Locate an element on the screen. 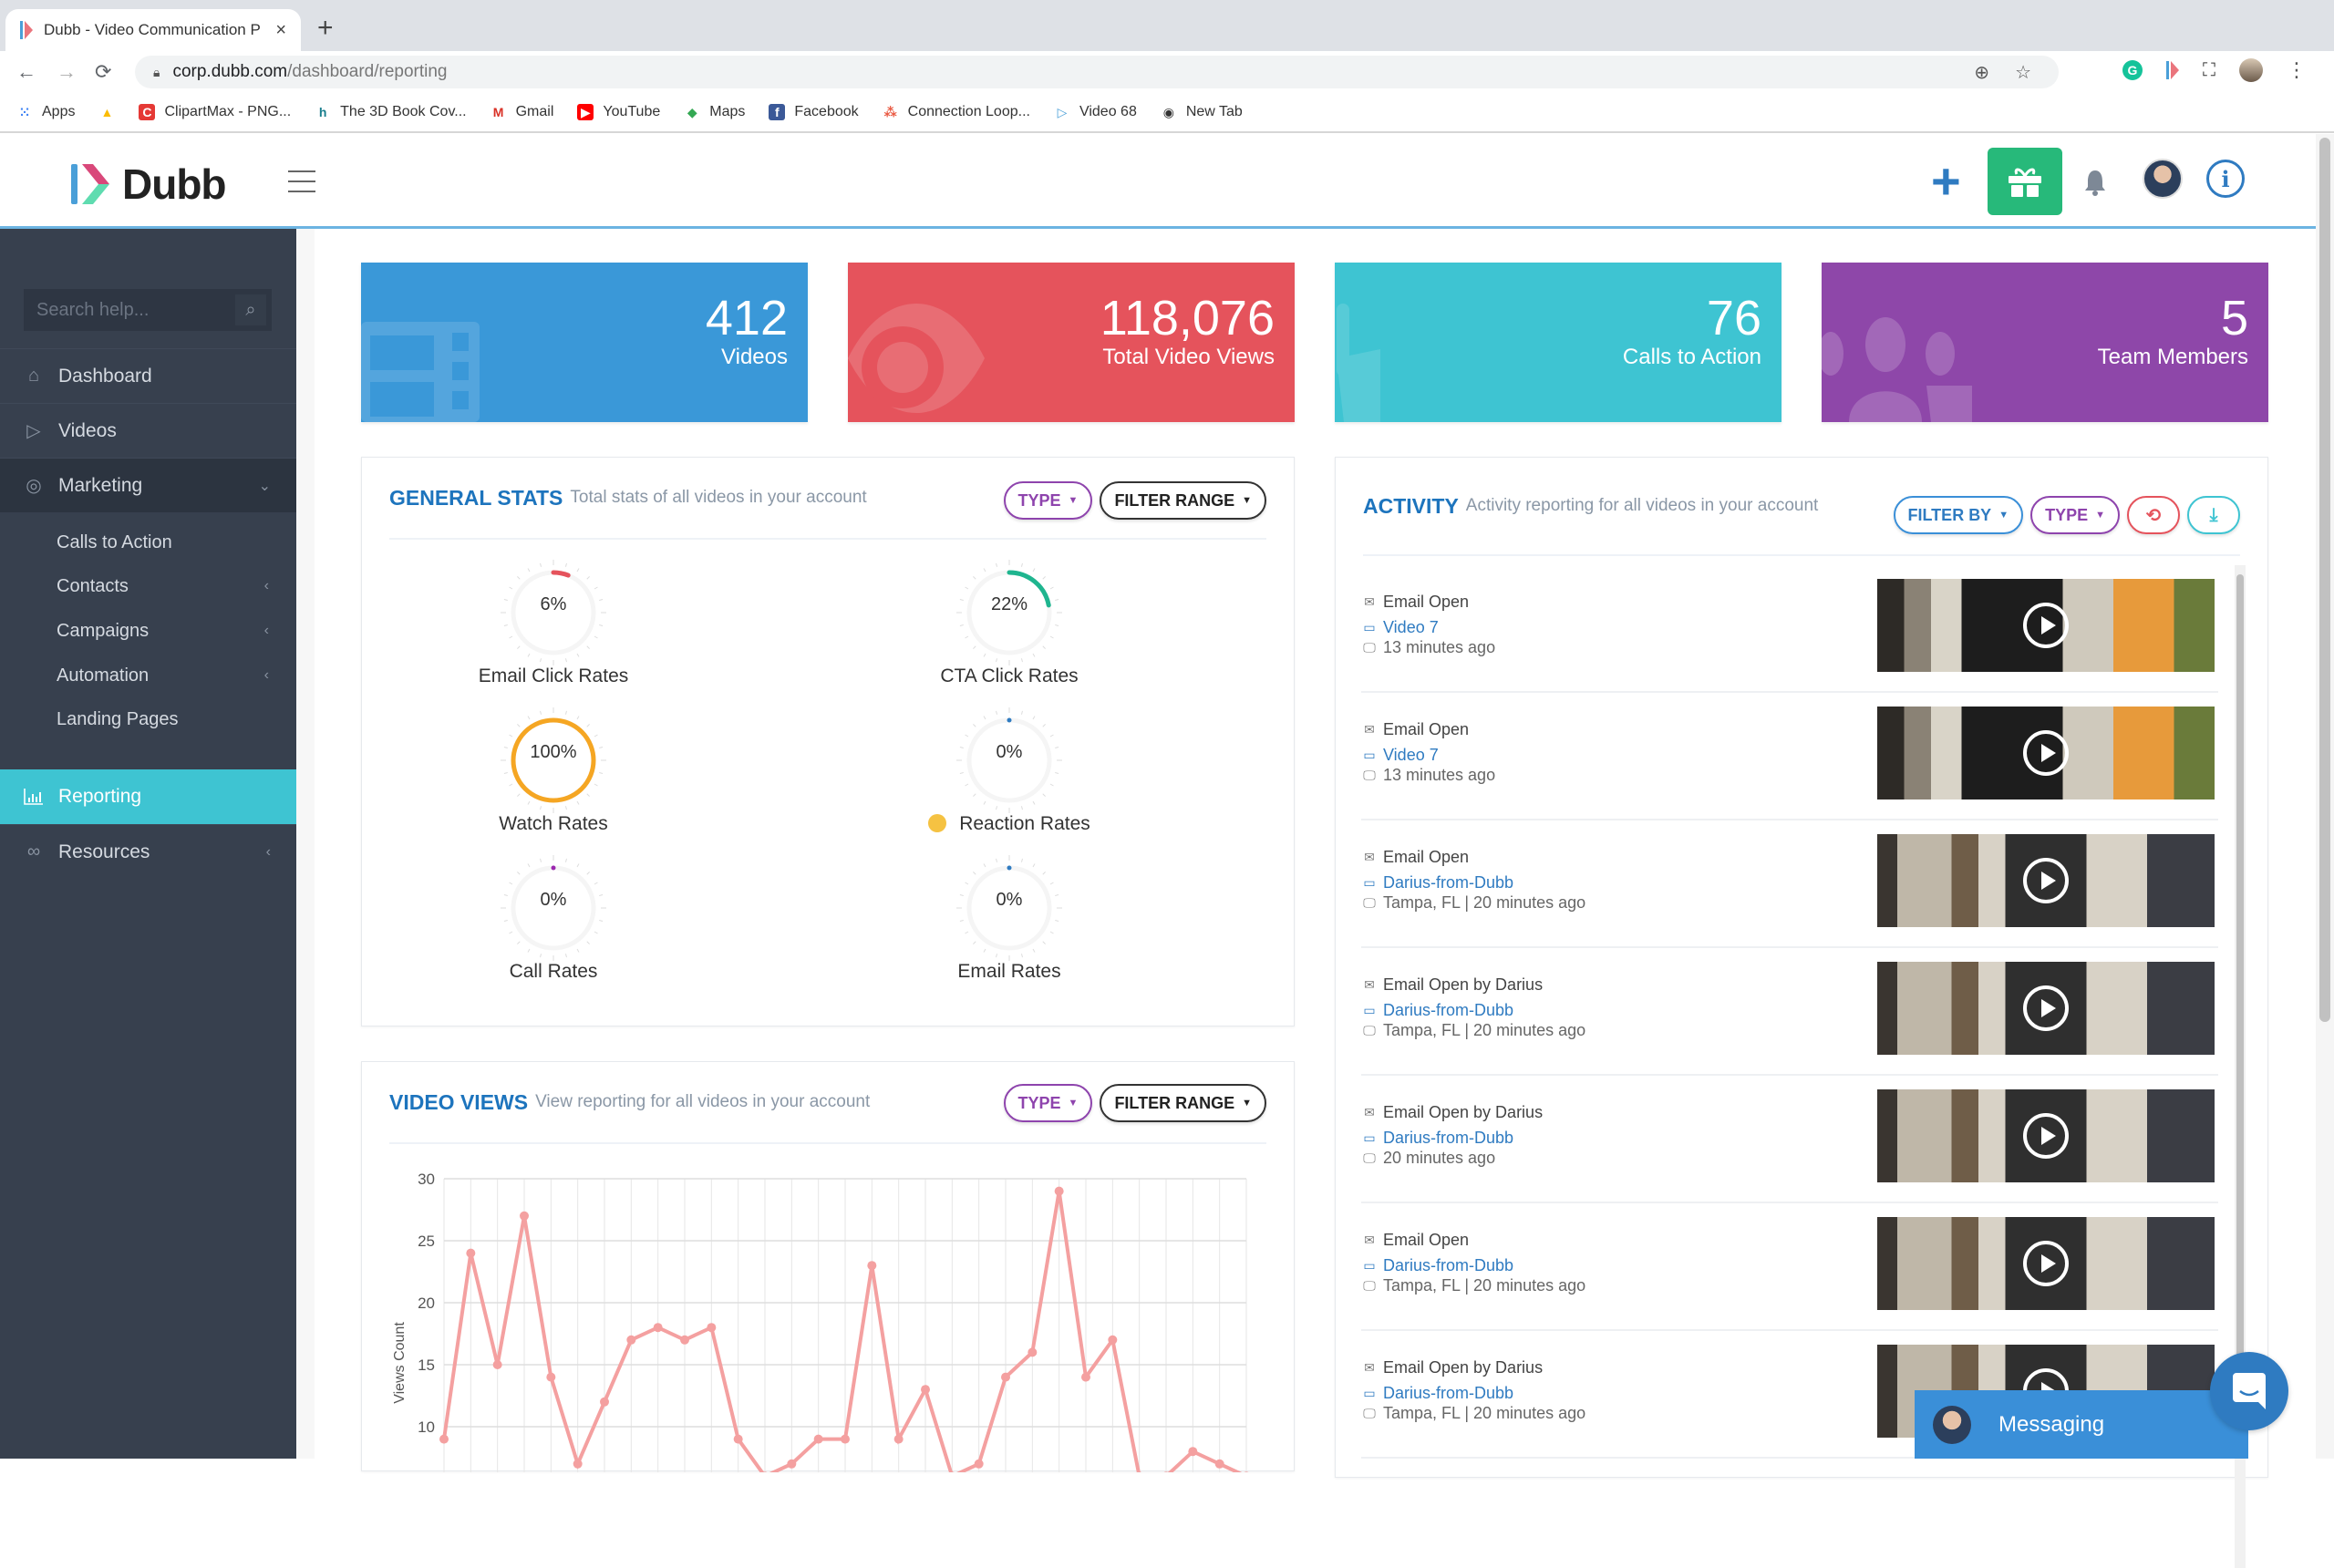  info-icon: i is located at coordinates (2225, 179).